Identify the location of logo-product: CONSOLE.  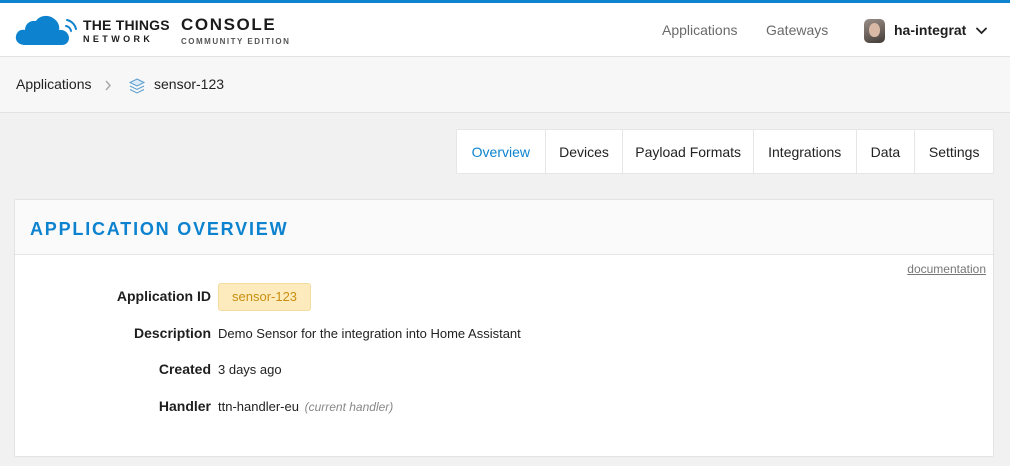
(229, 24).